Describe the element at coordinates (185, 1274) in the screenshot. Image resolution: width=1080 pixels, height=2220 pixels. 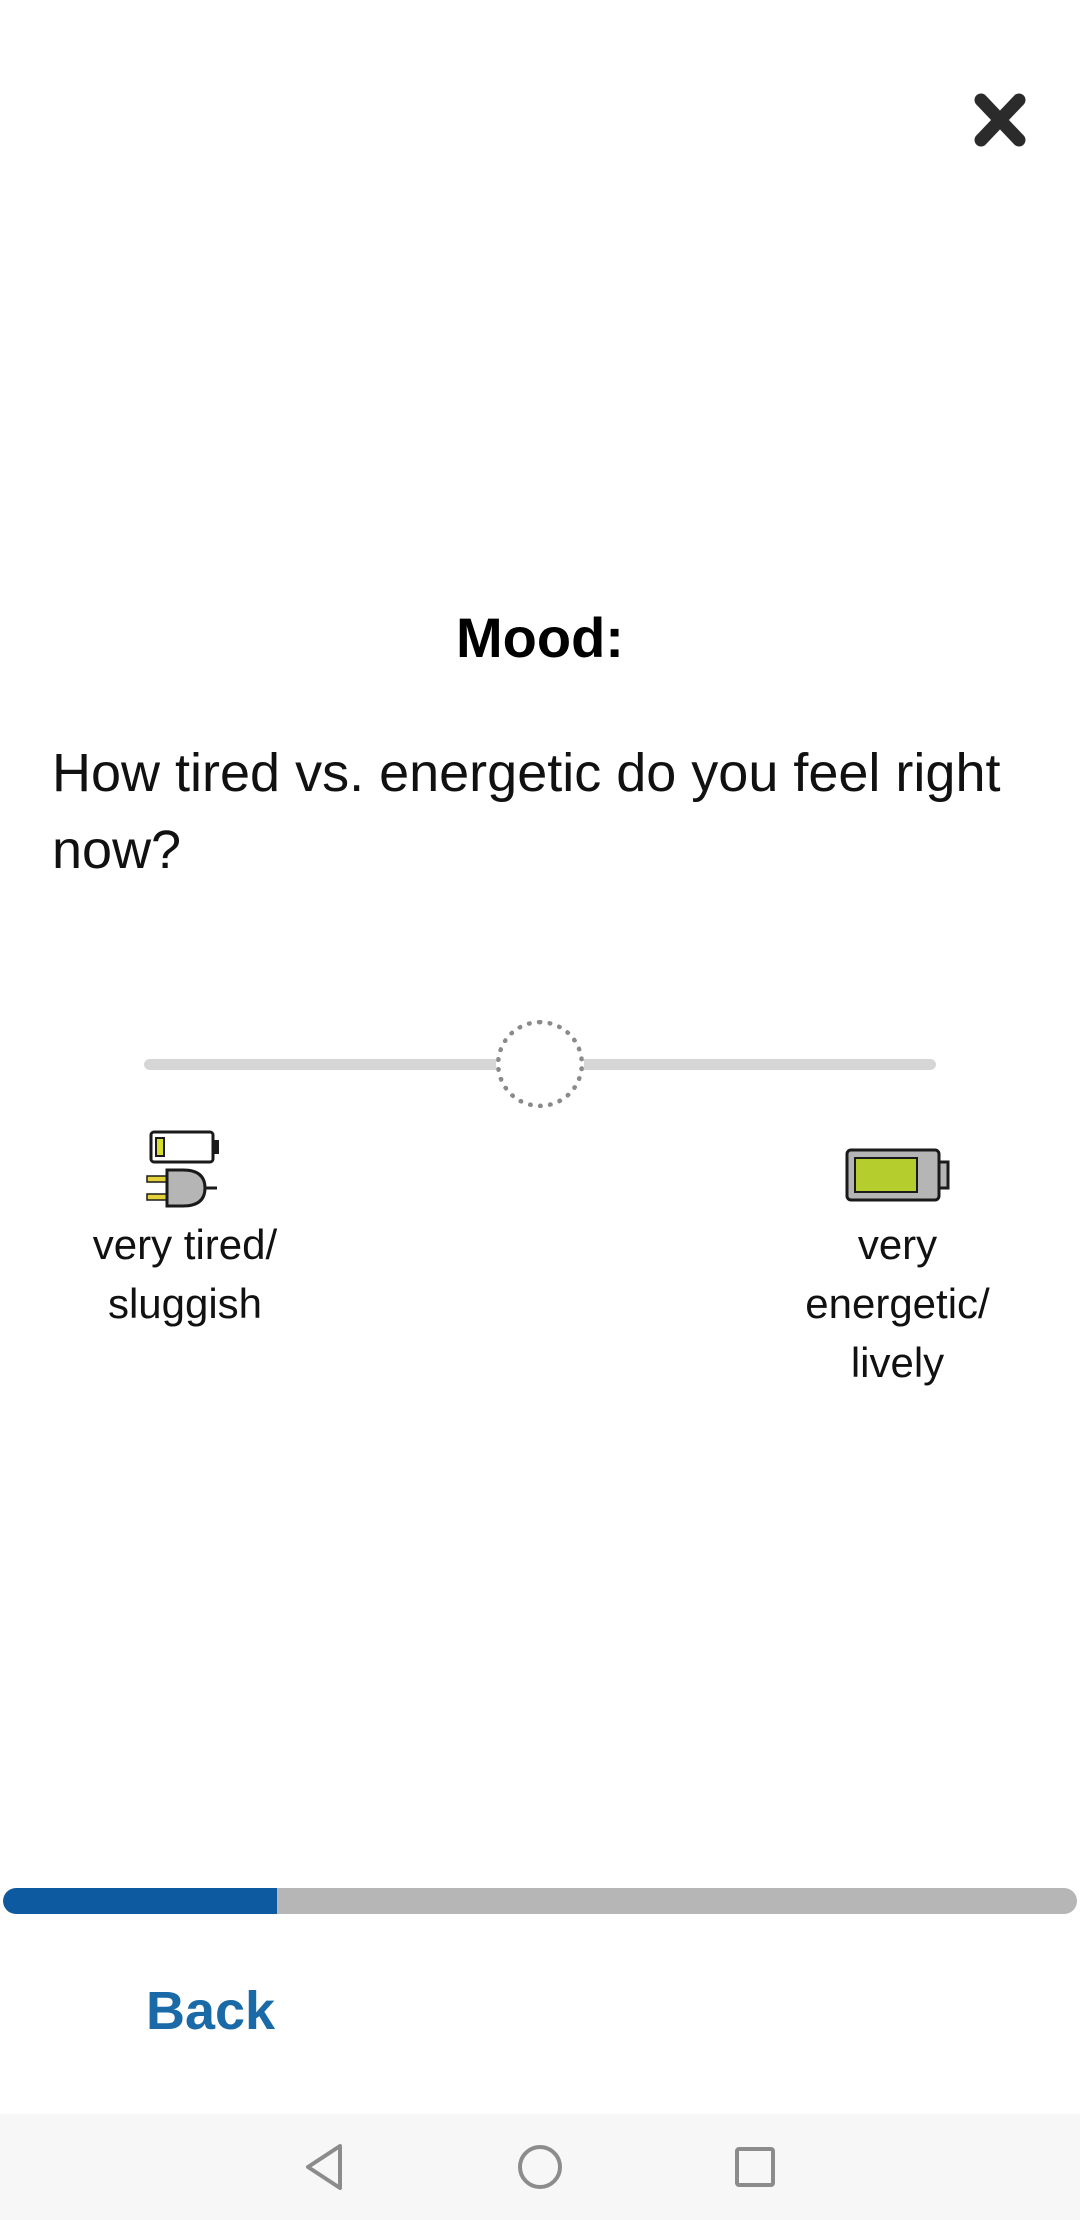
I see `slider-min-label: very tired/ sluggish` at that location.